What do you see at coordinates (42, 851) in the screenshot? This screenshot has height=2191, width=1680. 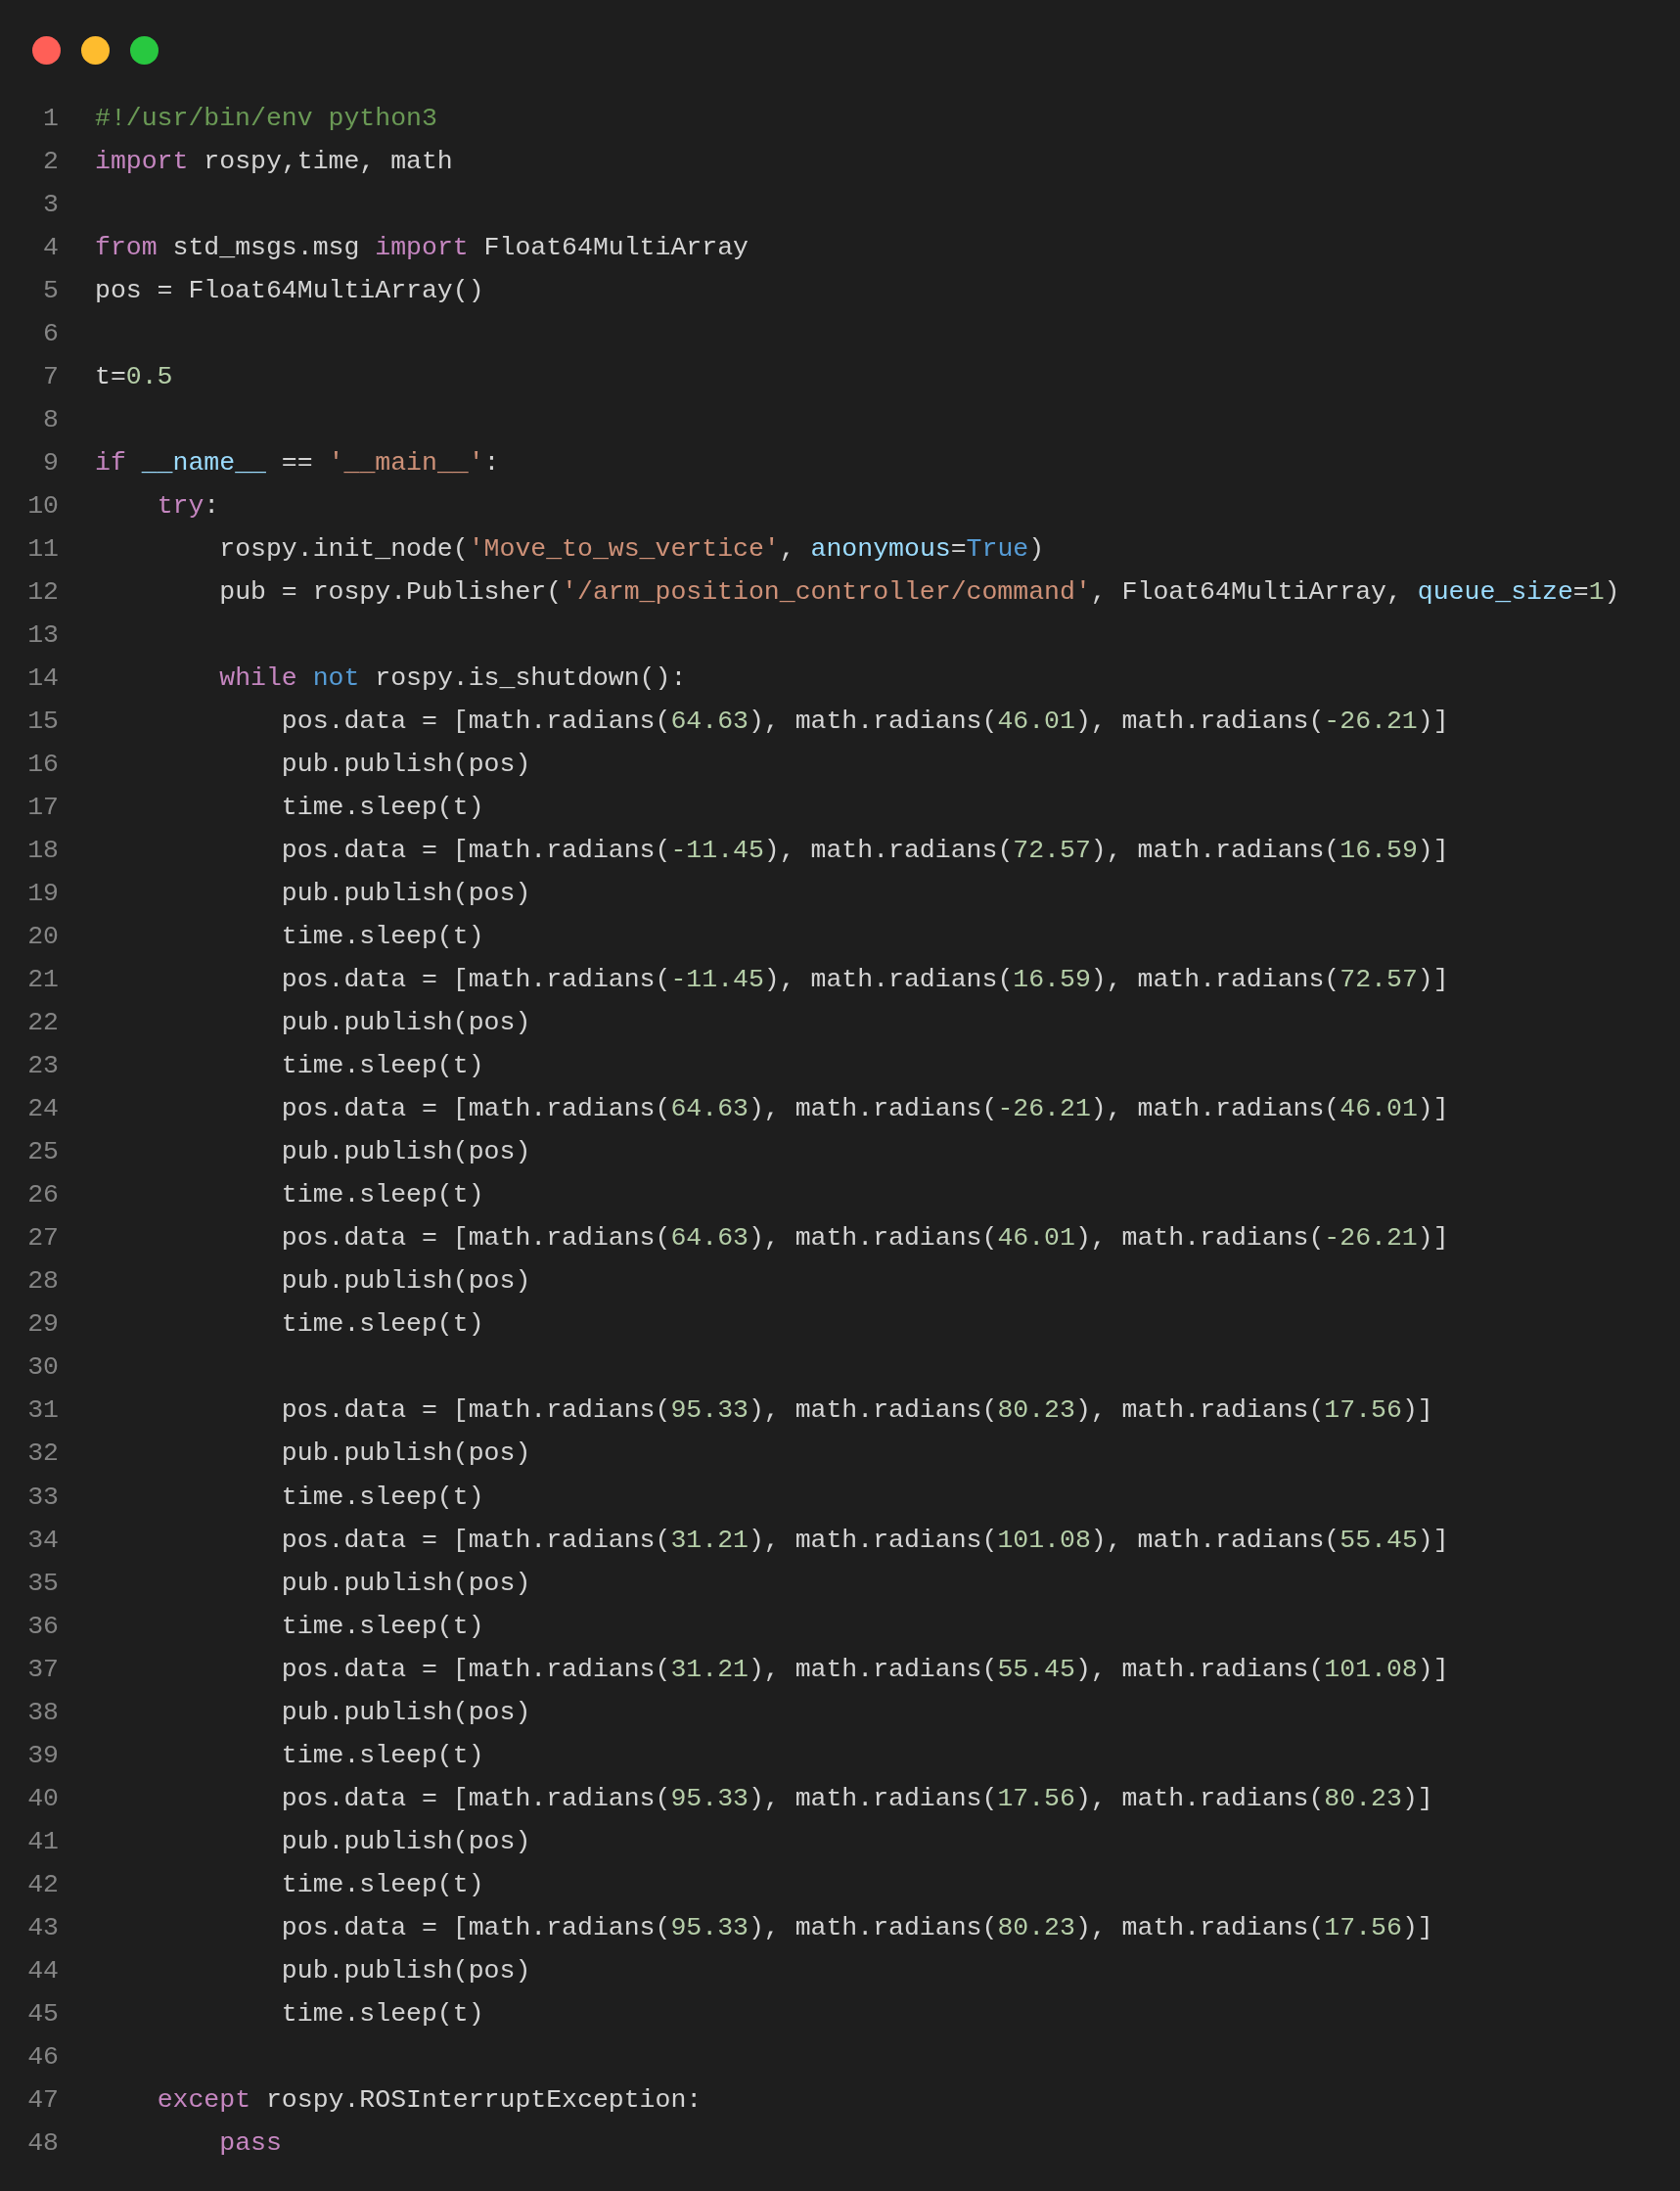 I see `line-number: 18` at bounding box center [42, 851].